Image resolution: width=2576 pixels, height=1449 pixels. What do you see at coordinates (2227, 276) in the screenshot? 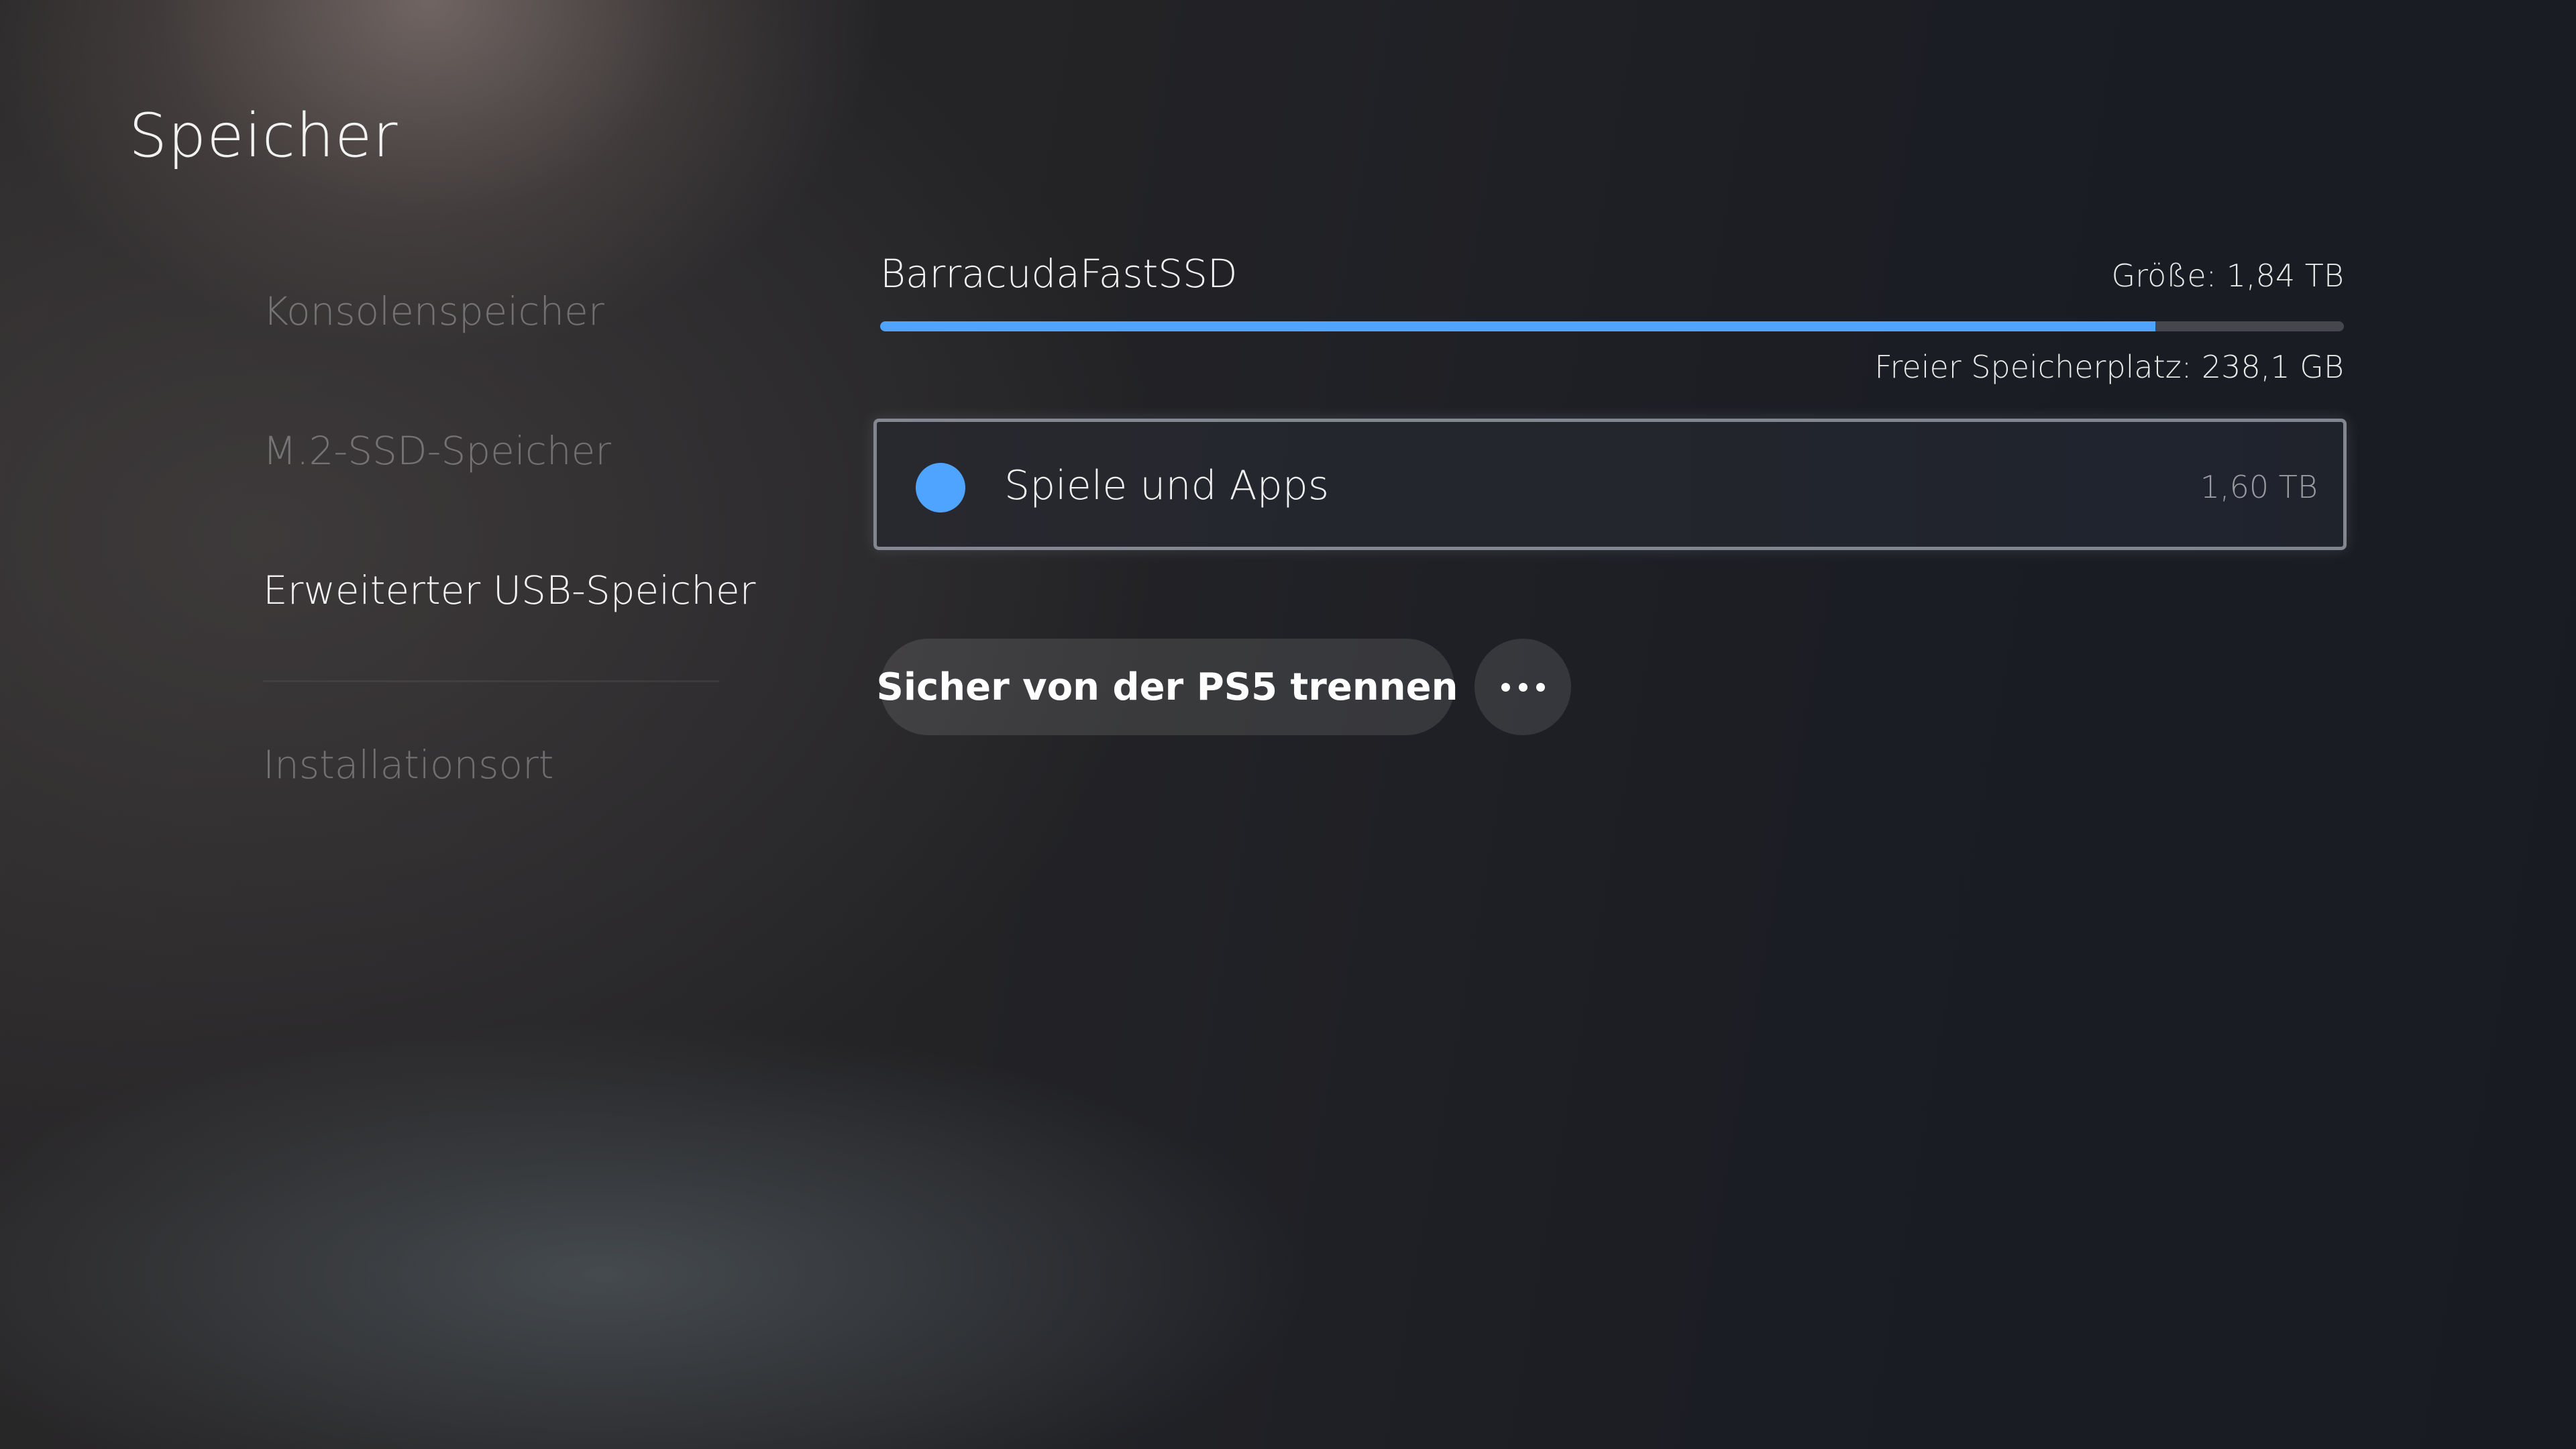
I see `drive-size: Größe: 1,84 TB` at bounding box center [2227, 276].